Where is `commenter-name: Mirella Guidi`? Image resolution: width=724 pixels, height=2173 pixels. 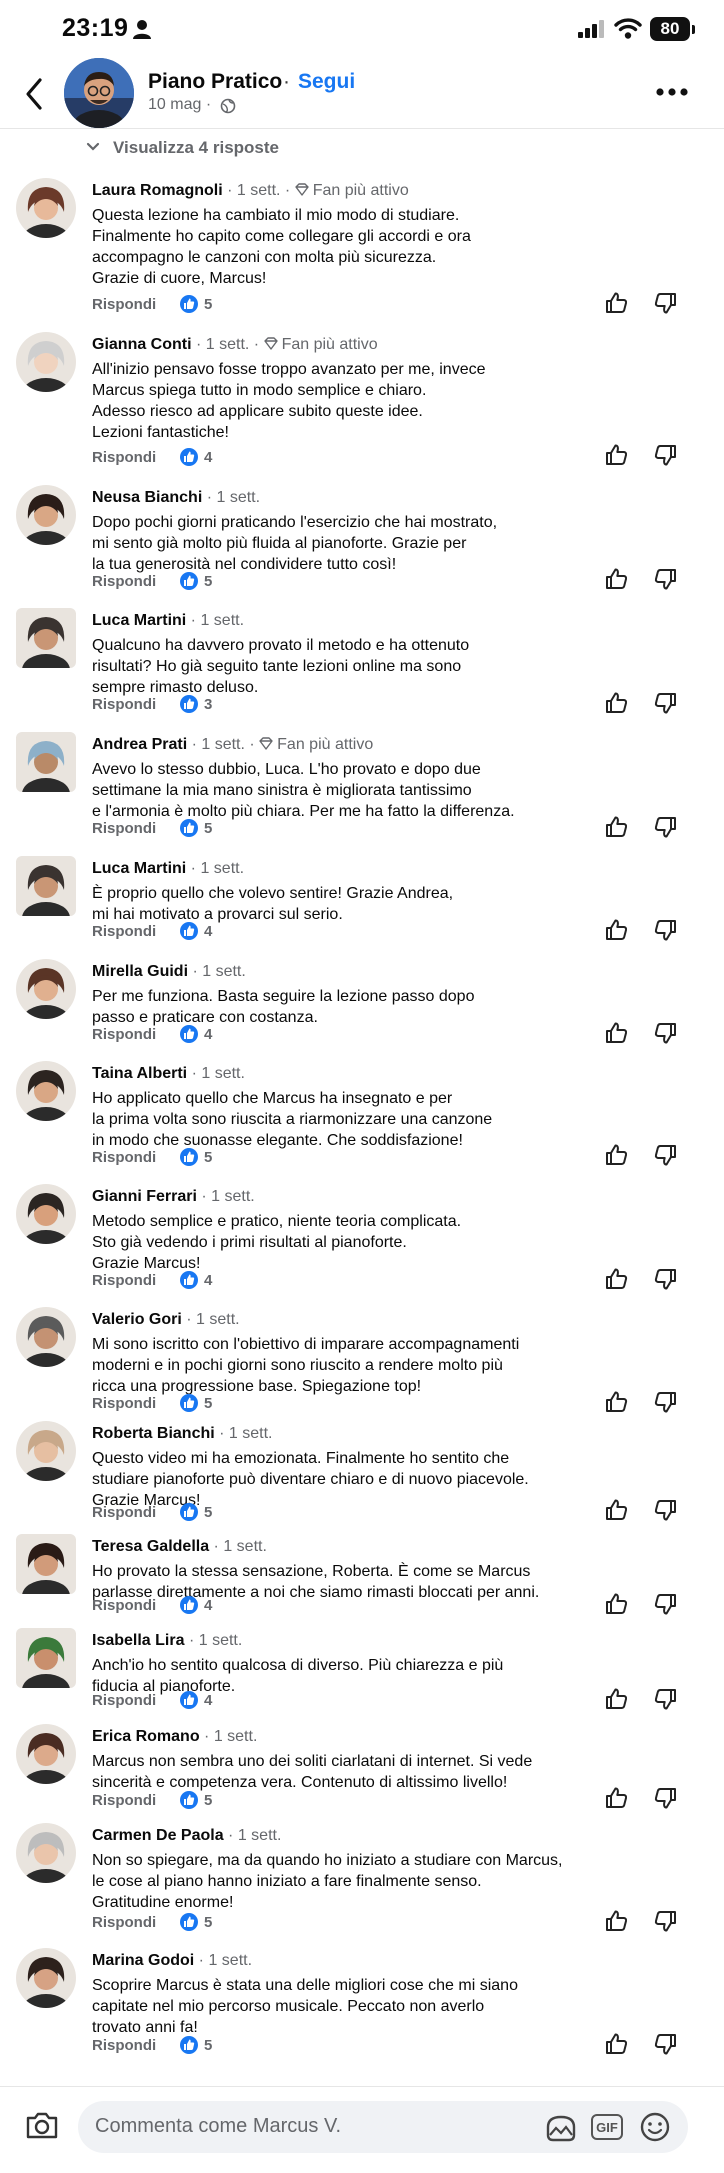 commenter-name: Mirella Guidi is located at coordinates (140, 971).